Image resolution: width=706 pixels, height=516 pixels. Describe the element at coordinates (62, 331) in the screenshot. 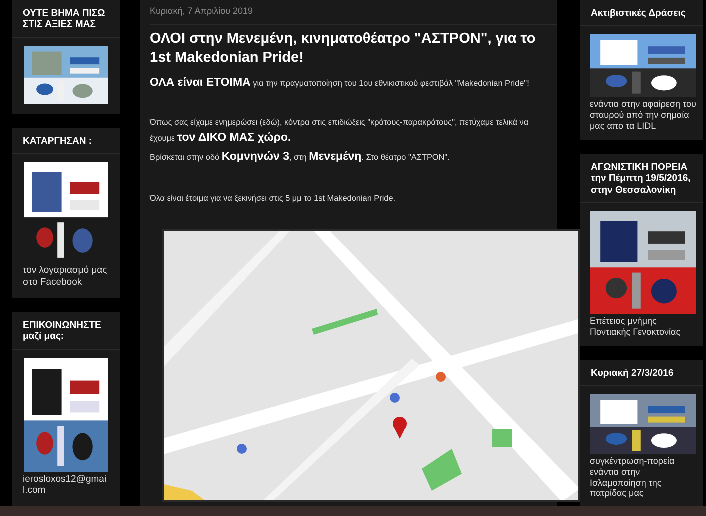

I see `widget-title: ΕΠΙΚΟΙΝΩΝΗΣΤΕ μαζί μας:` at that location.